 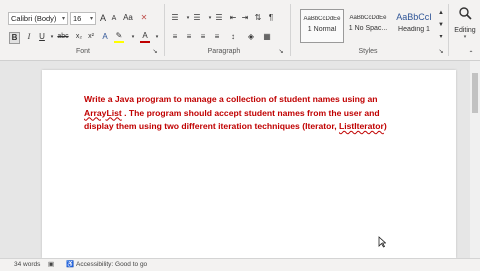 I want to click on subscript-button: x₂, so click(x=79, y=37).